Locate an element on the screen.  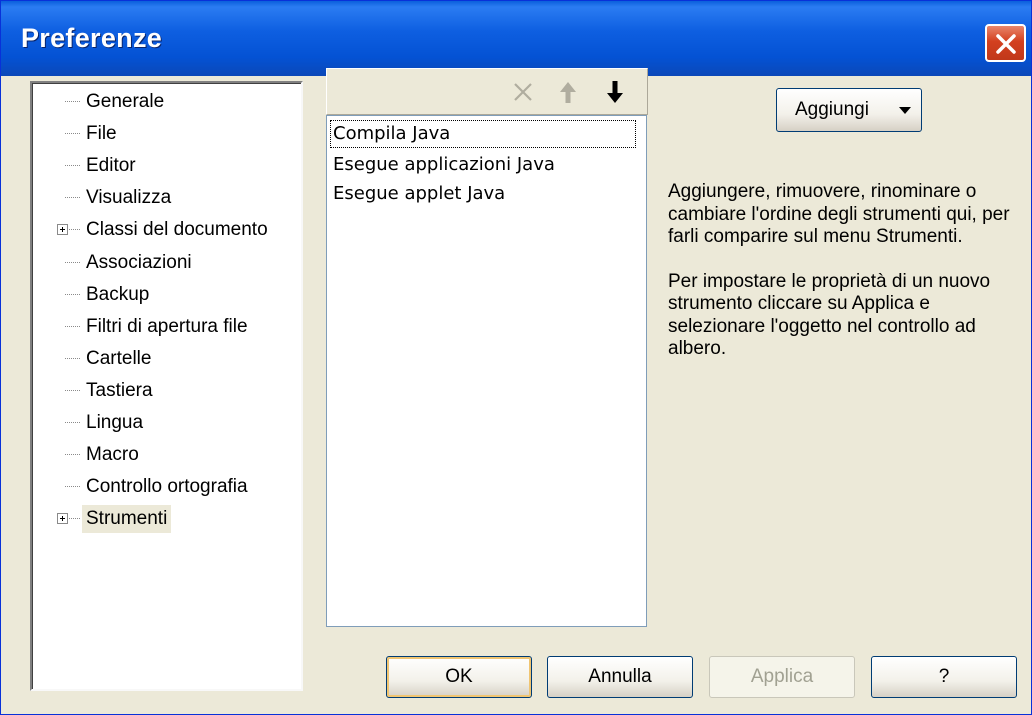
tree-item: Classi del documento is located at coordinates (167, 230).